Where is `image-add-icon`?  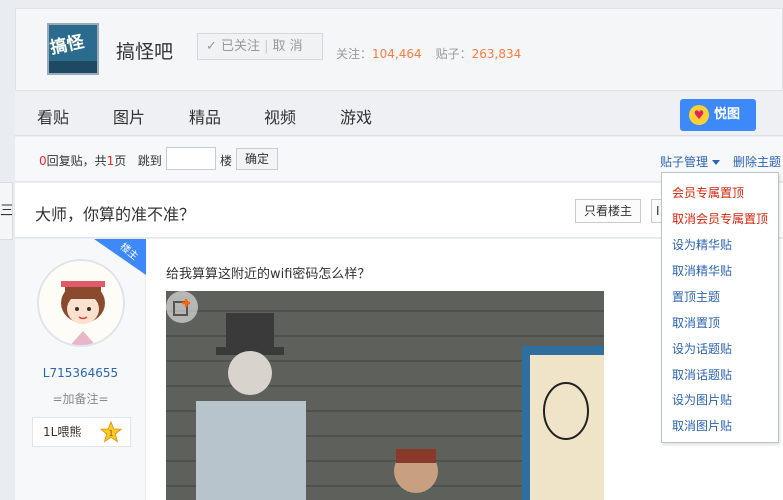 image-add-icon is located at coordinates (182, 307).